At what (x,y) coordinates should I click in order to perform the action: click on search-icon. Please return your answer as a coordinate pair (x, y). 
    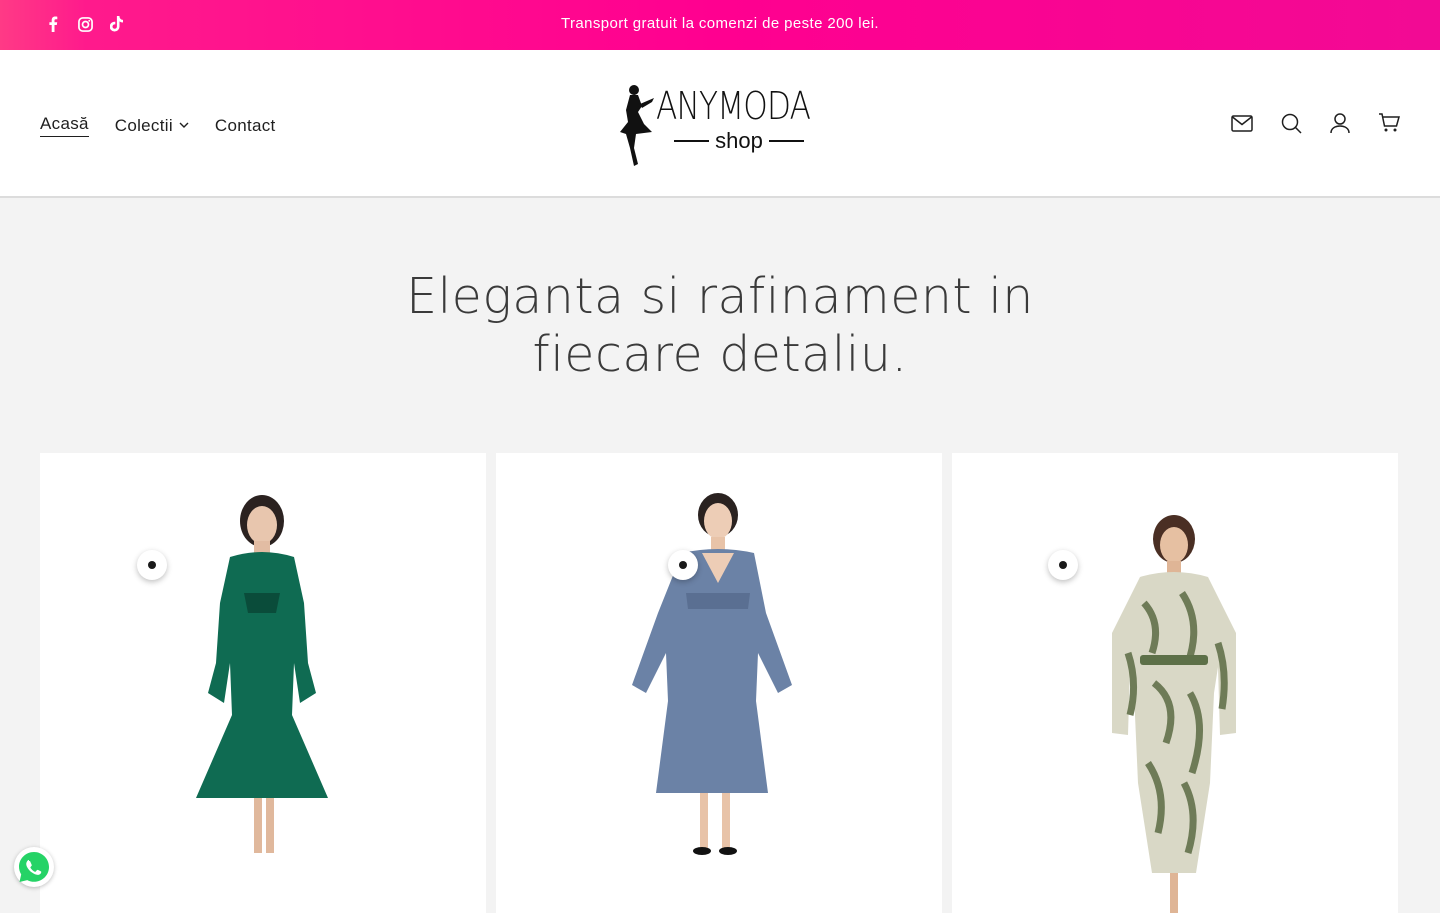
    Looking at the image, I should click on (1291, 123).